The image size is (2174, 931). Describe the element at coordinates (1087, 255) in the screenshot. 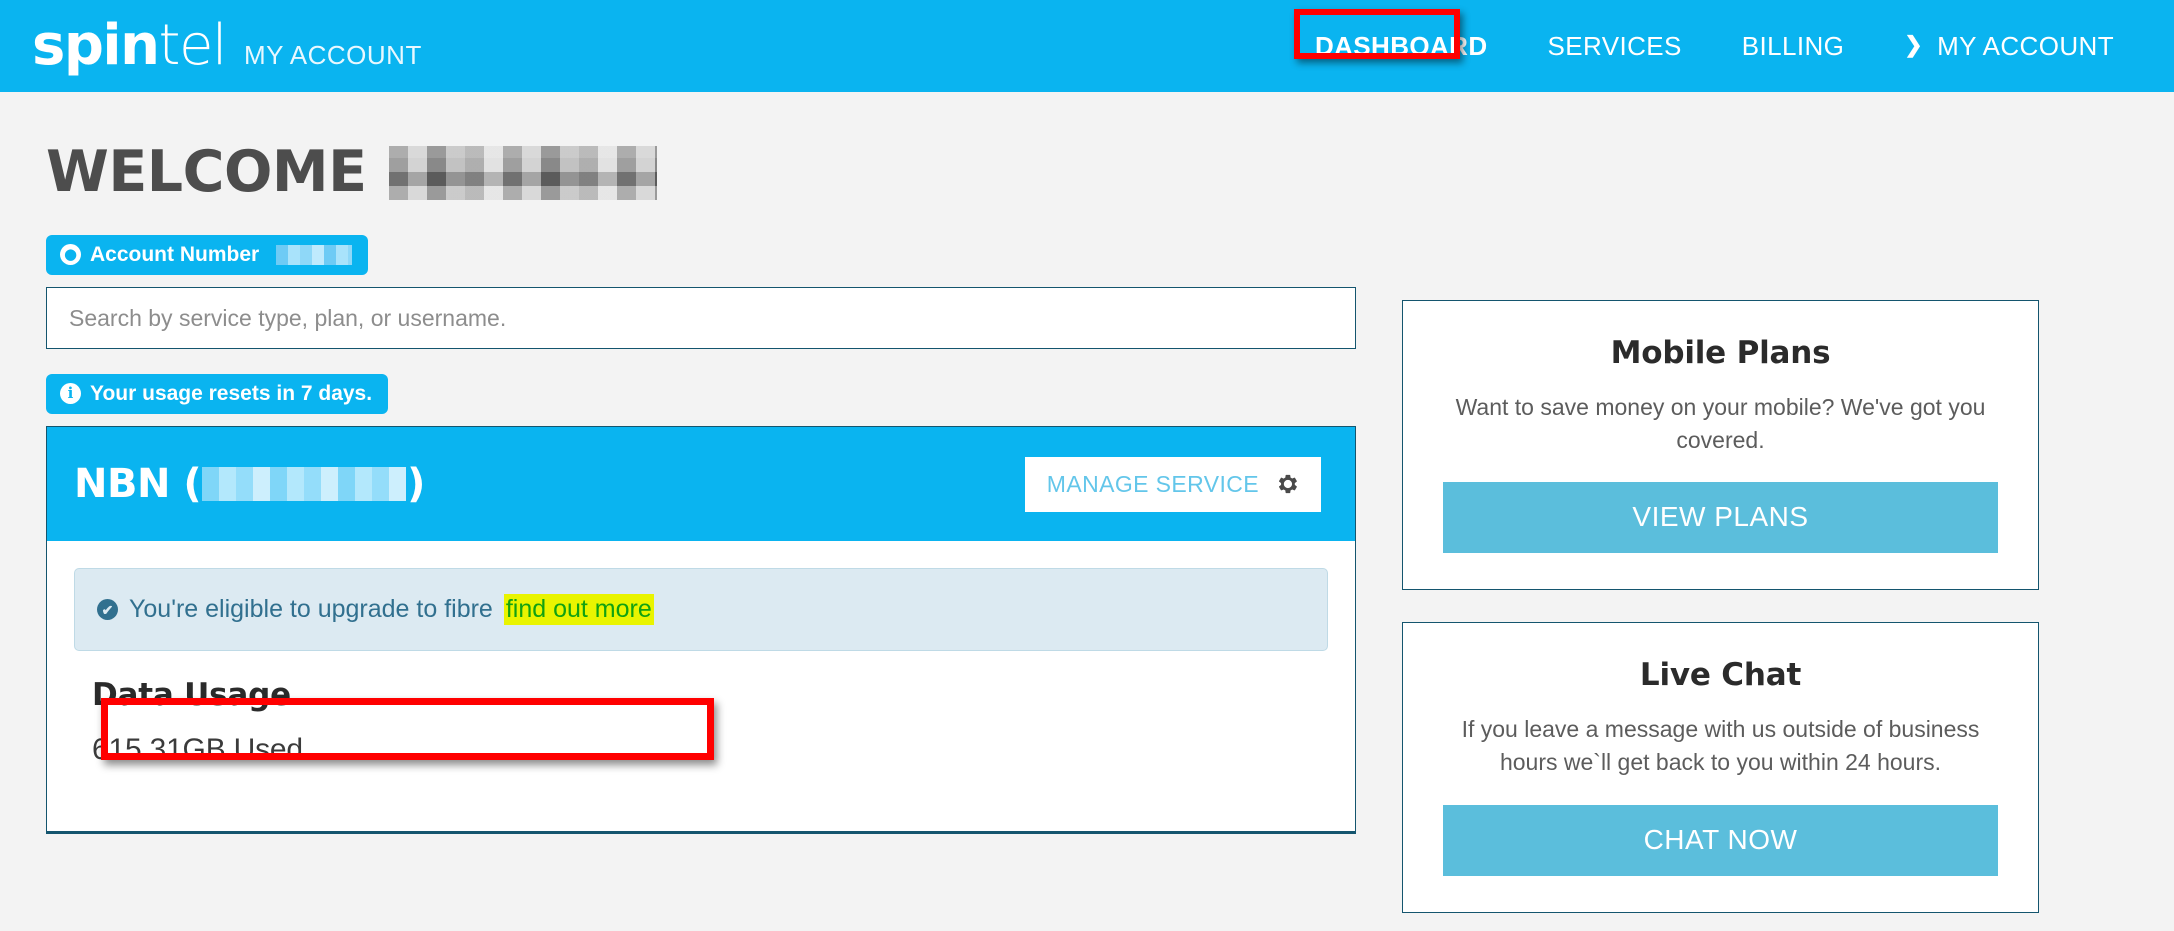

I see `account-number-row: ● Account Number` at that location.